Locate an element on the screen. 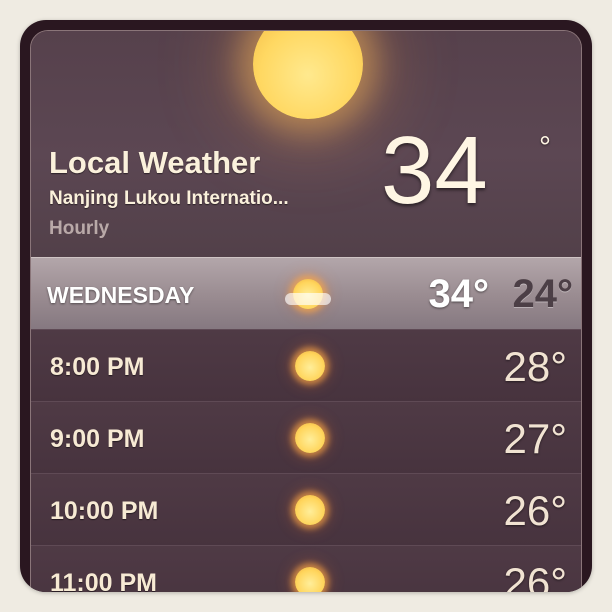  hour-time: 9:00 PM is located at coordinates (97, 439).